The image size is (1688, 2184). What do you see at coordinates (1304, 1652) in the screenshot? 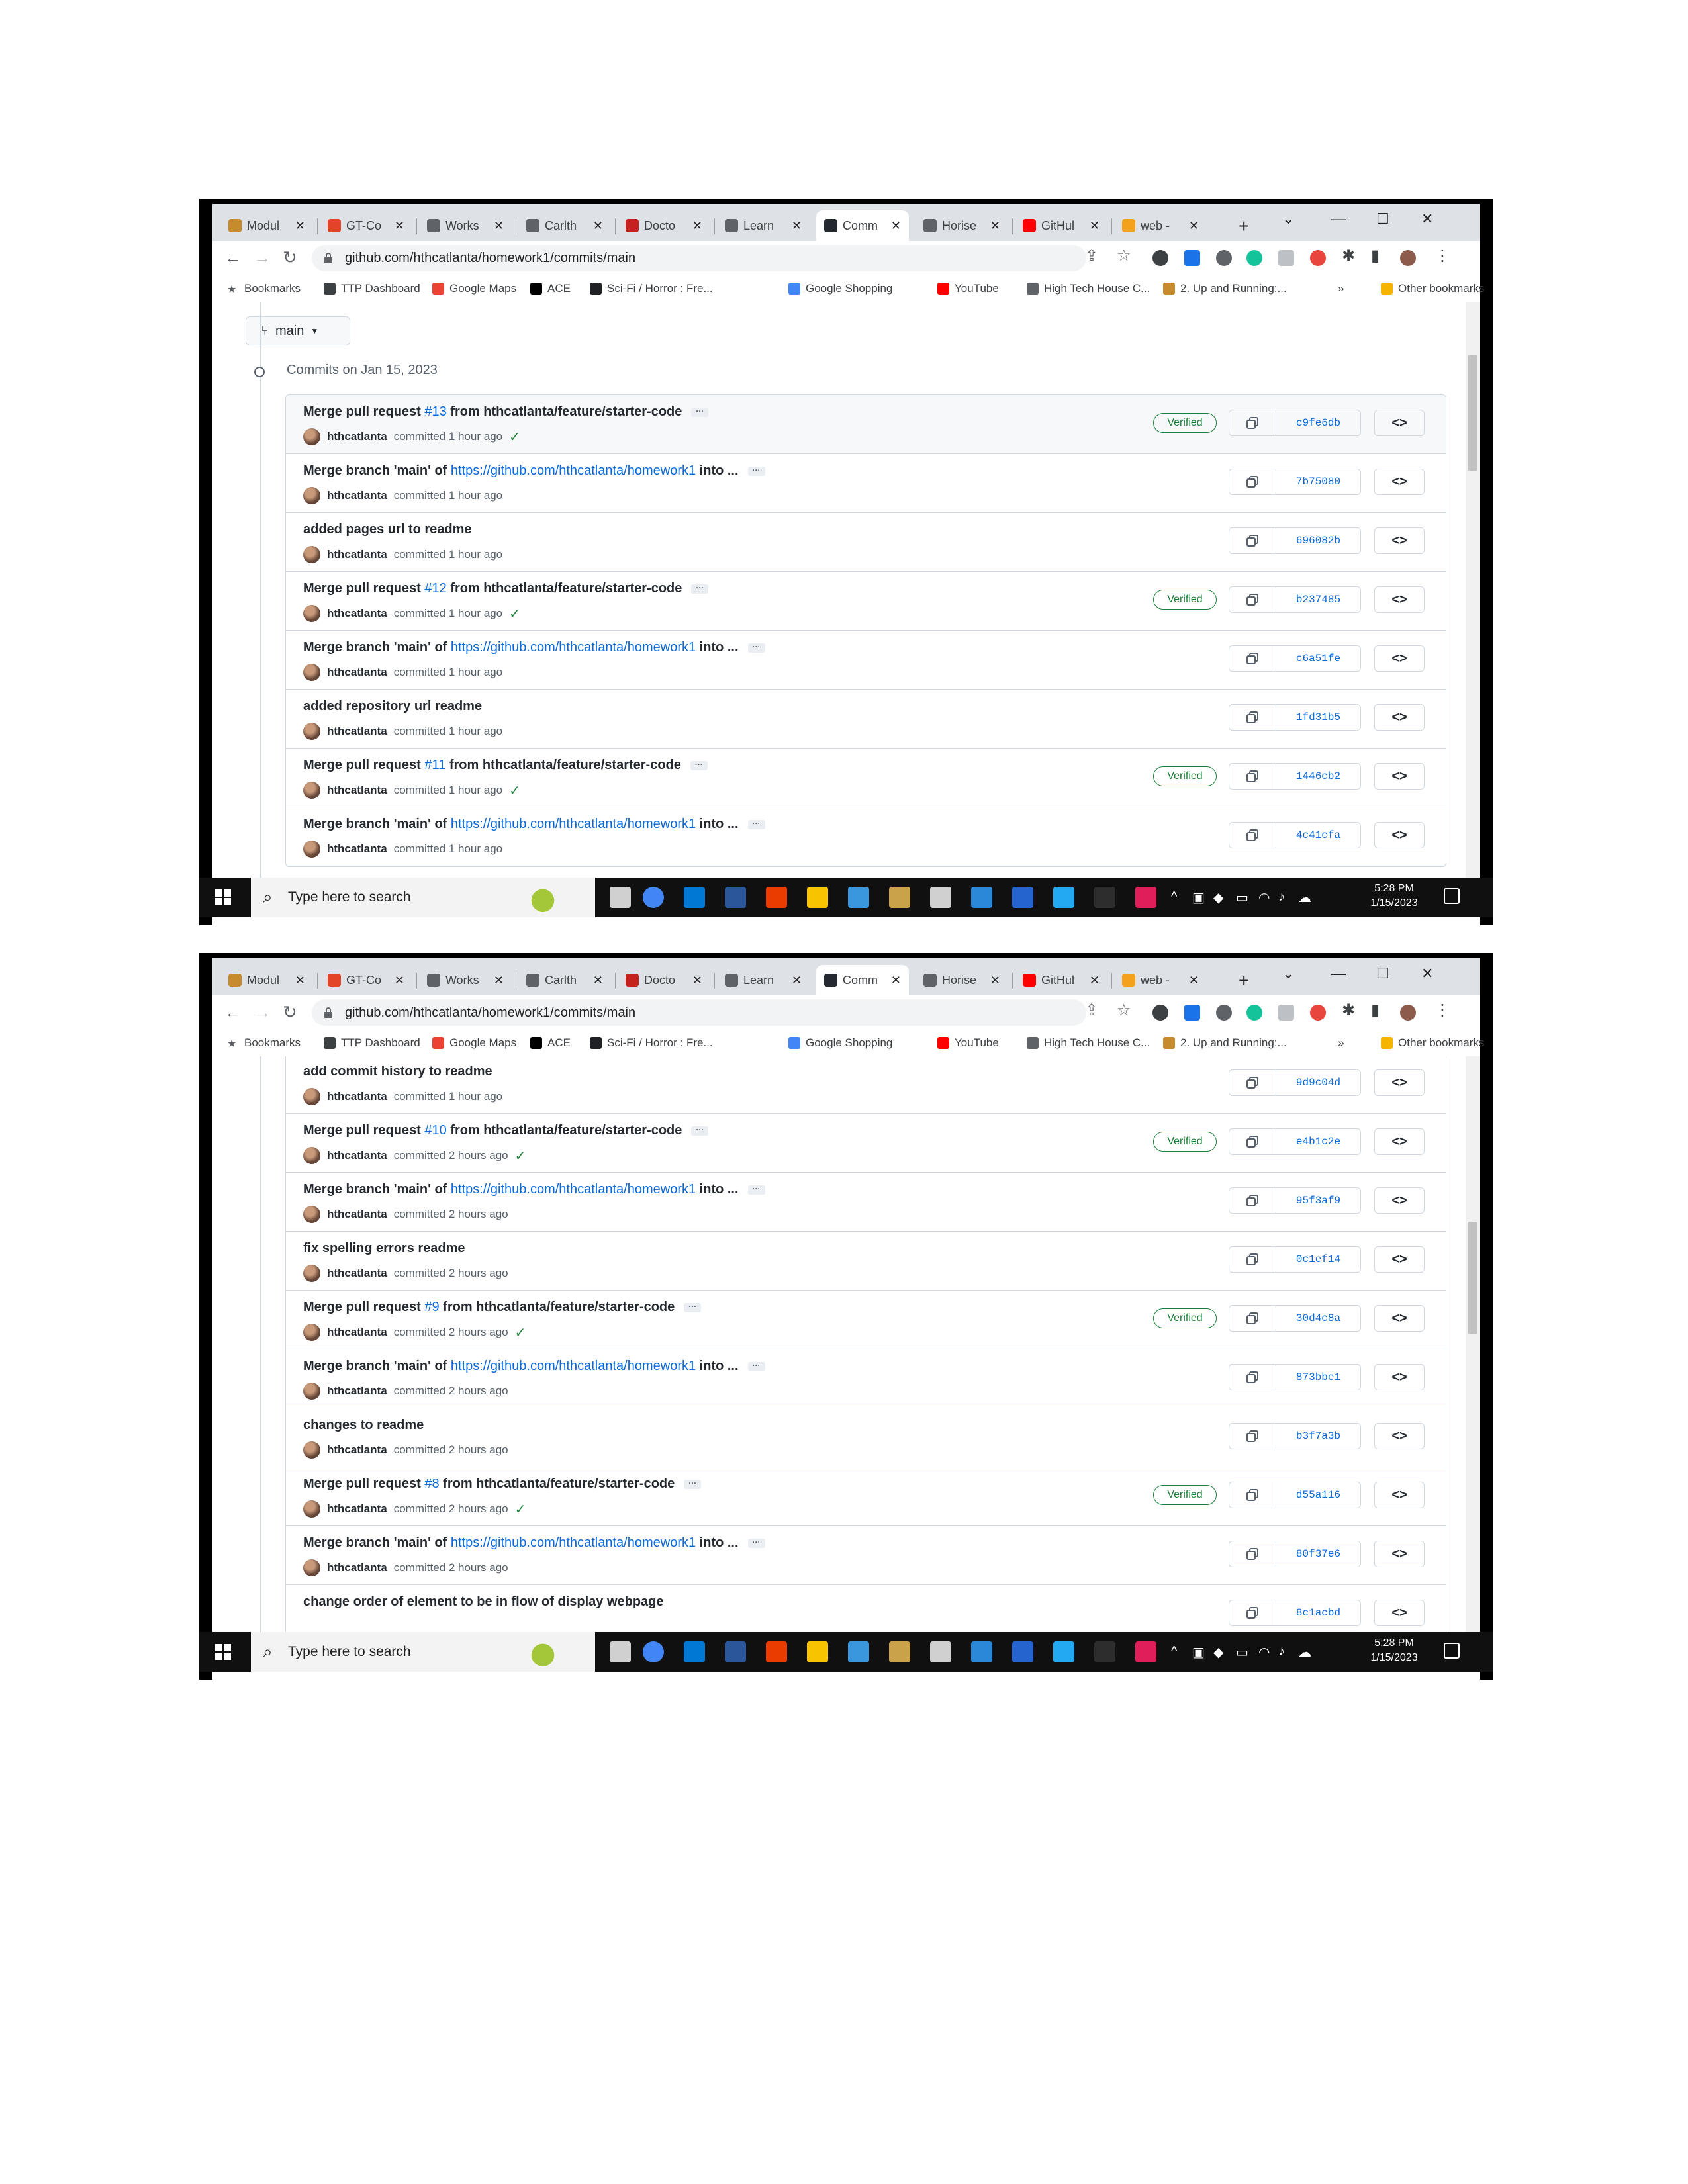
I see `onedrive-icon: ☁` at bounding box center [1304, 1652].